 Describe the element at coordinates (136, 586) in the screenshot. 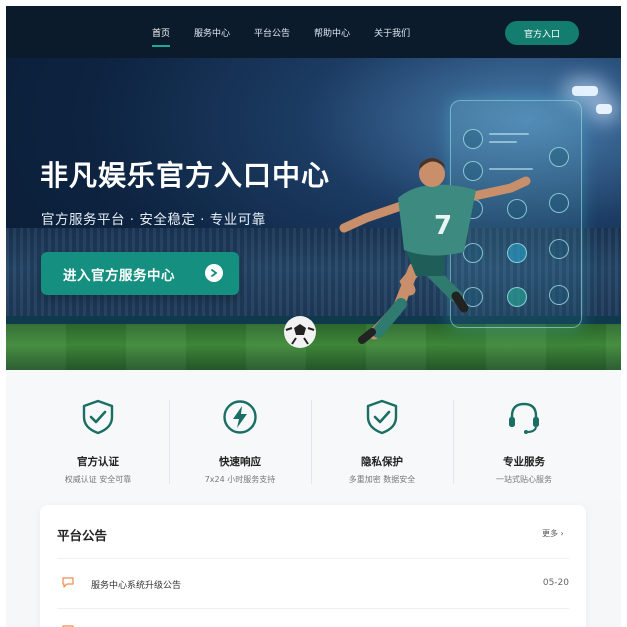

I see `announcement-text: 服务中心系统升级公告` at that location.